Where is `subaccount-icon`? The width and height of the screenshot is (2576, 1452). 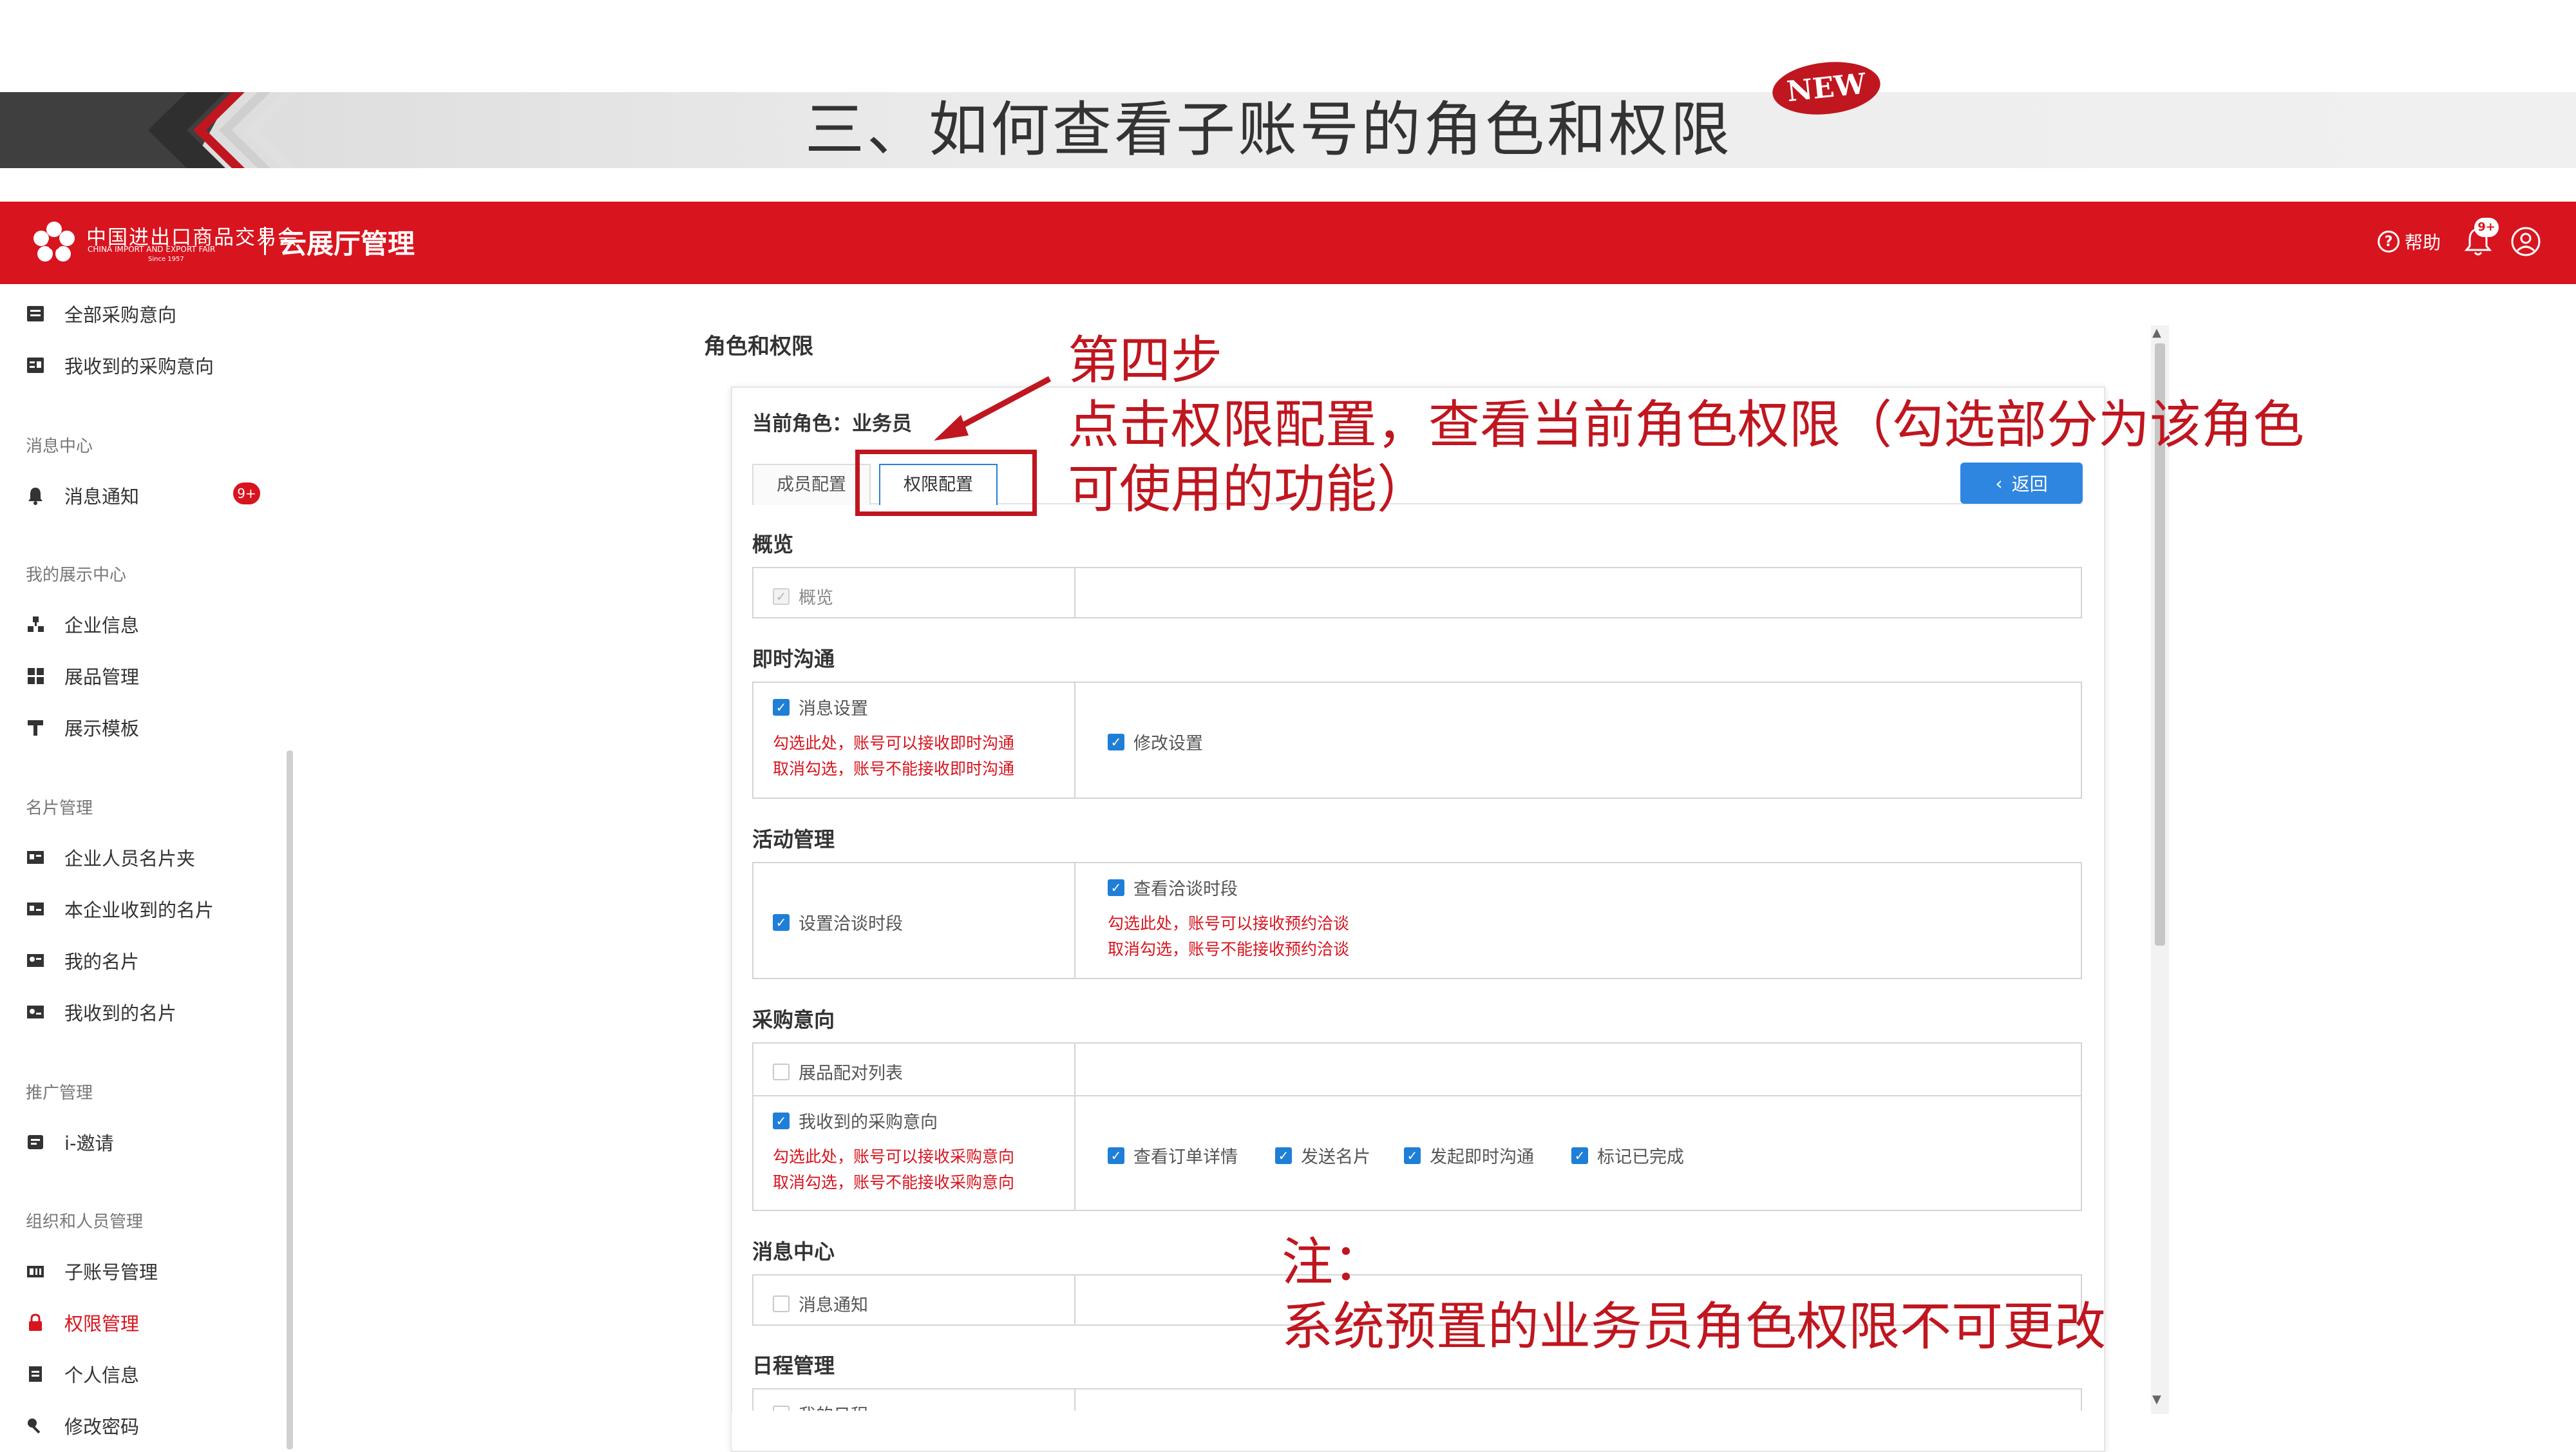
subaccount-icon is located at coordinates (36, 1271).